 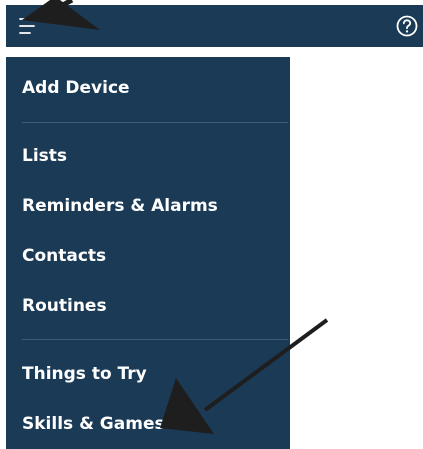 What do you see at coordinates (44, 156) in the screenshot?
I see `menu-item-lists: Lists` at bounding box center [44, 156].